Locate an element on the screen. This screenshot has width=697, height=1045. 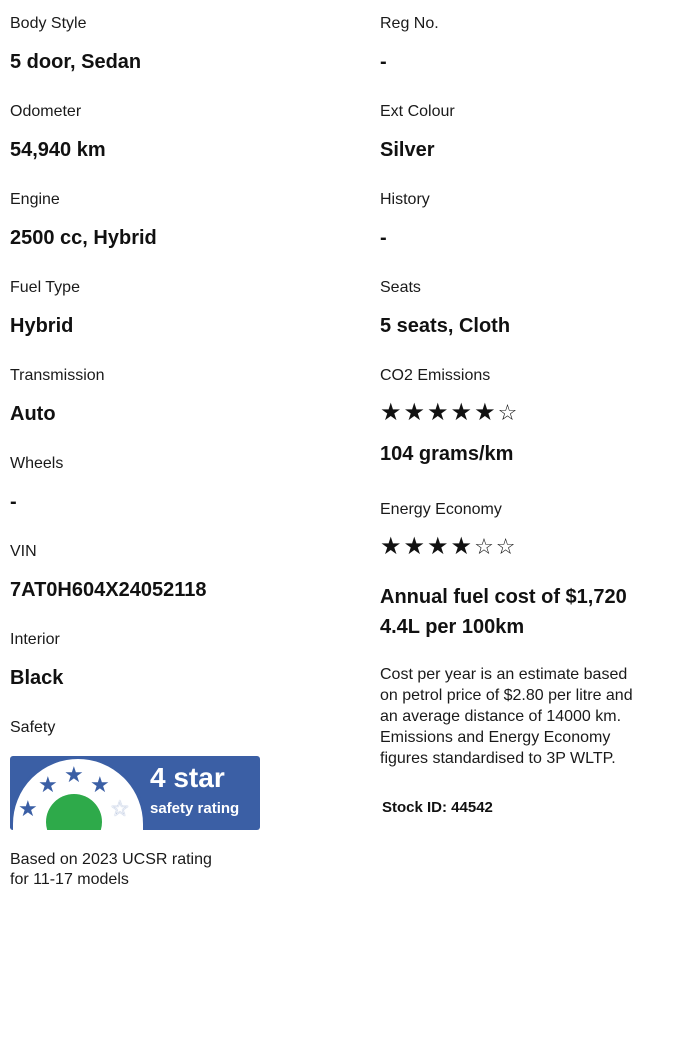
badge-subtext: safety rating is located at coordinates (195, 808).